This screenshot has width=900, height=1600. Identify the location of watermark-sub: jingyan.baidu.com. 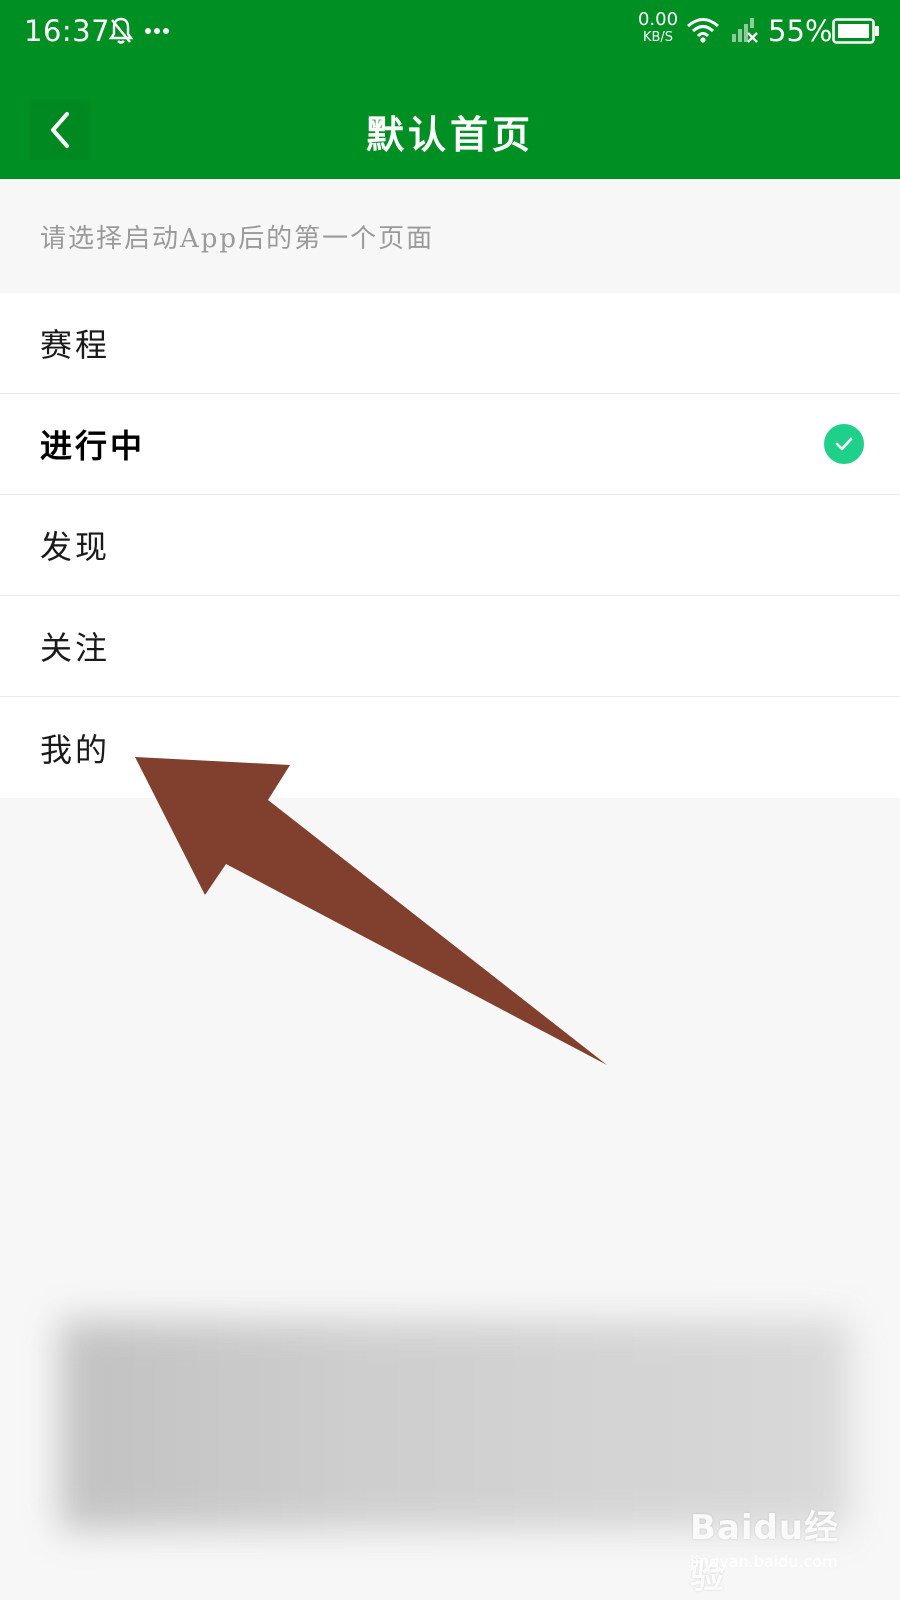
(764, 1561).